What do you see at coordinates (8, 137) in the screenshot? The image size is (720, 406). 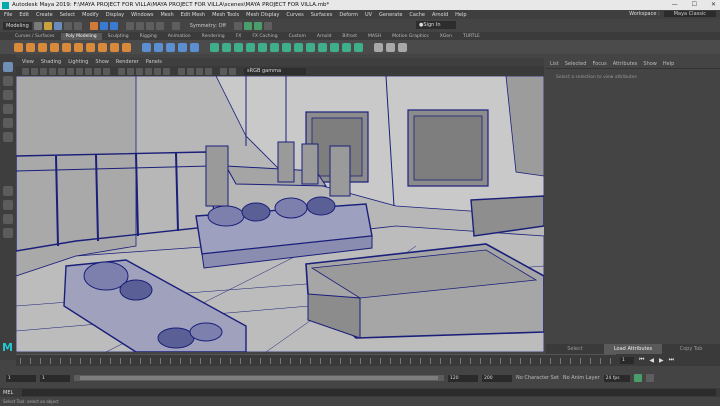 I see `scale-tool-icon` at bounding box center [8, 137].